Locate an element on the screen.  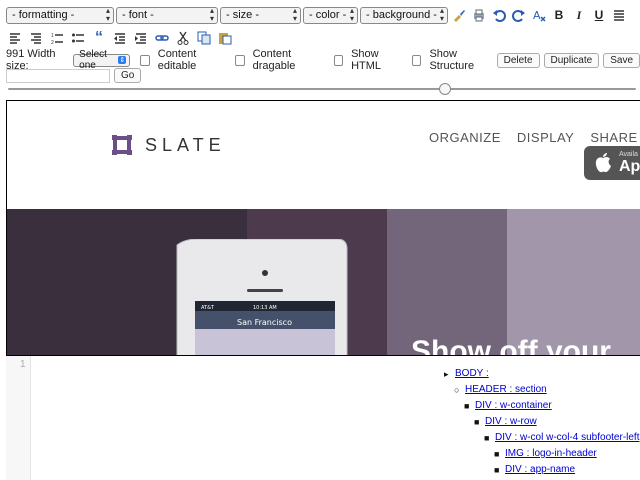
url-input is located at coordinates (58, 75).